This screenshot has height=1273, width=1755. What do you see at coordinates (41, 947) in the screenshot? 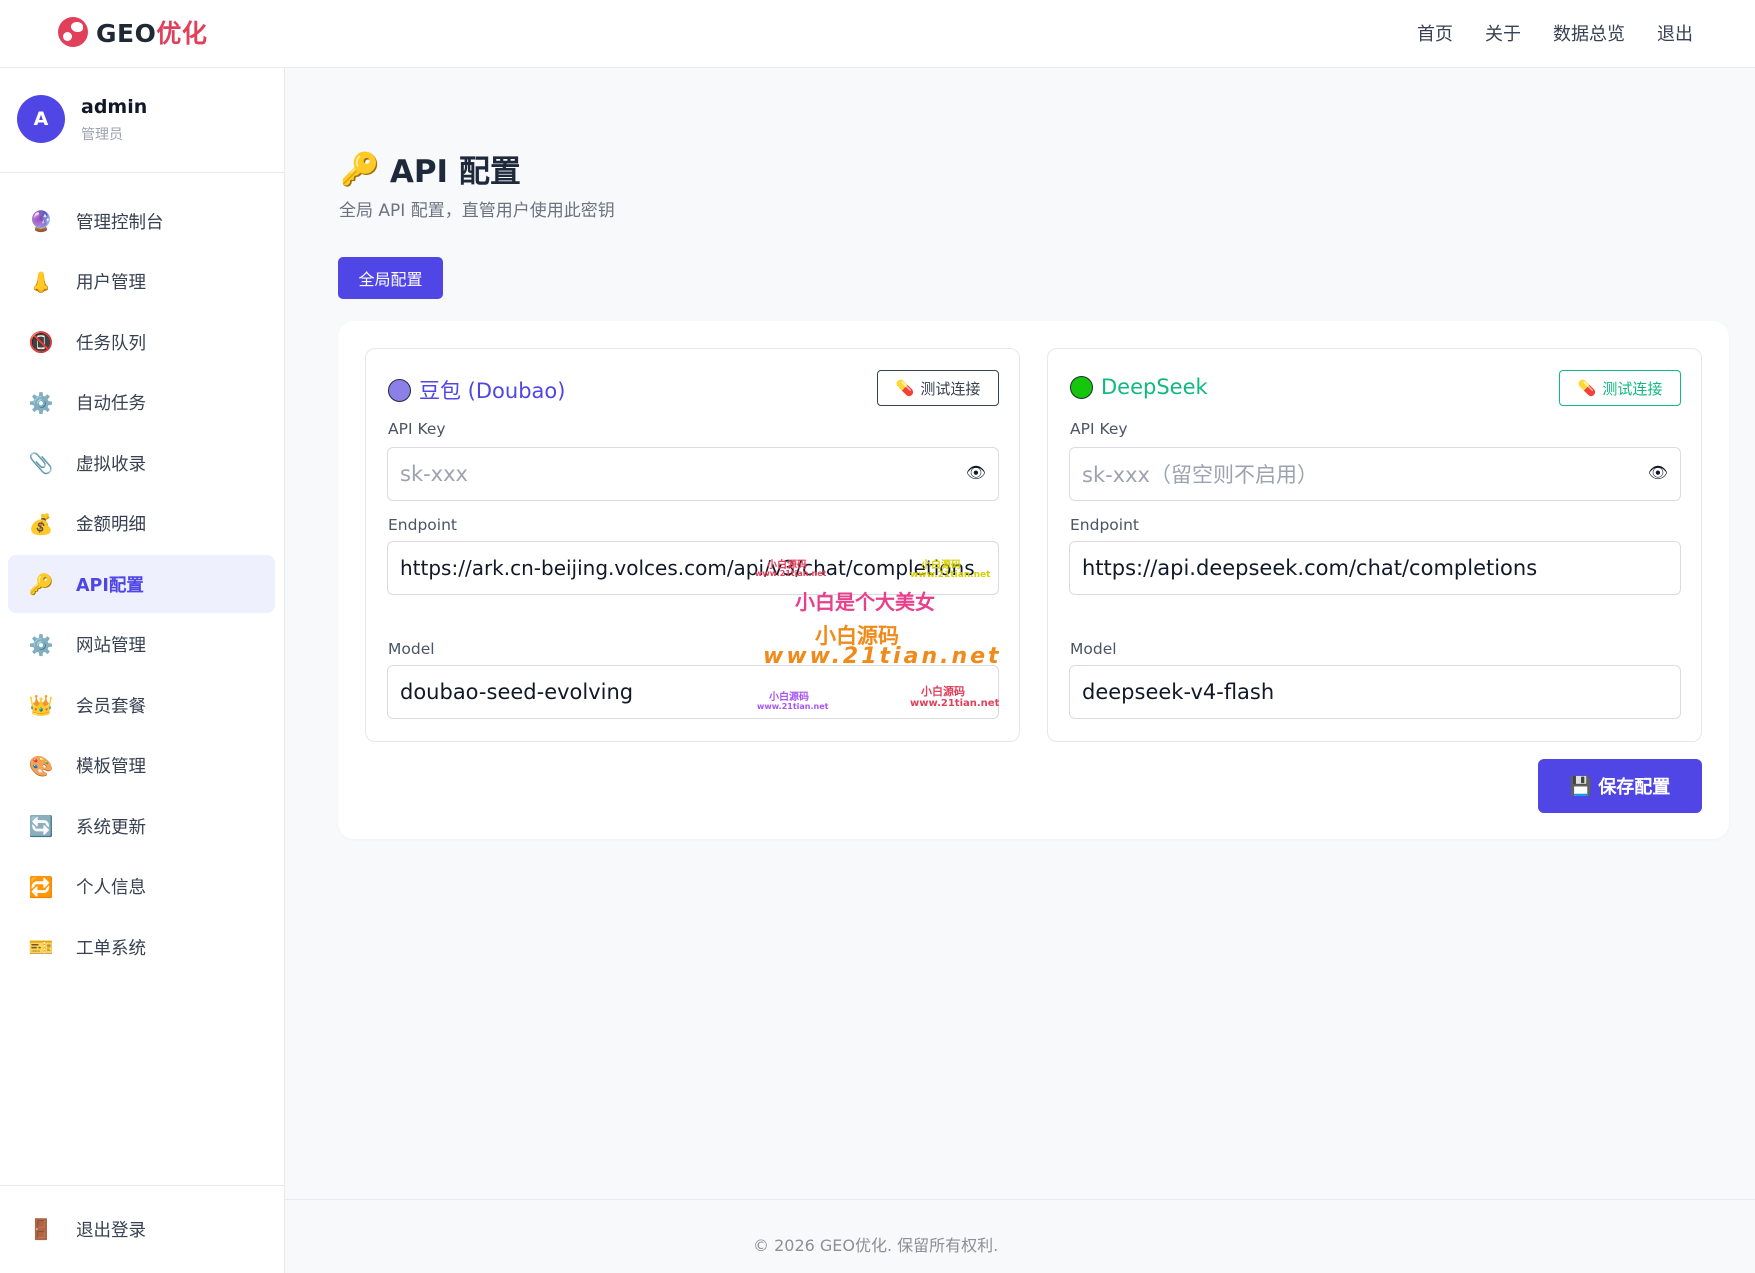
I see `ticket-icon: 🎫` at bounding box center [41, 947].